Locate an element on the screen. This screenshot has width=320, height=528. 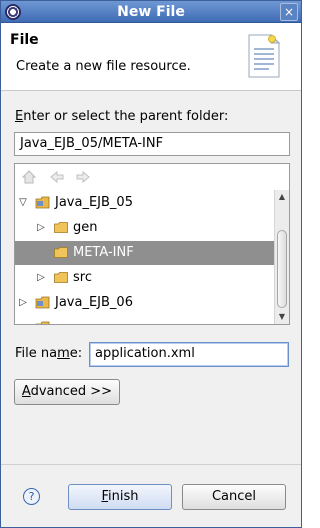
new-file-wizard-icon is located at coordinates (264, 55).